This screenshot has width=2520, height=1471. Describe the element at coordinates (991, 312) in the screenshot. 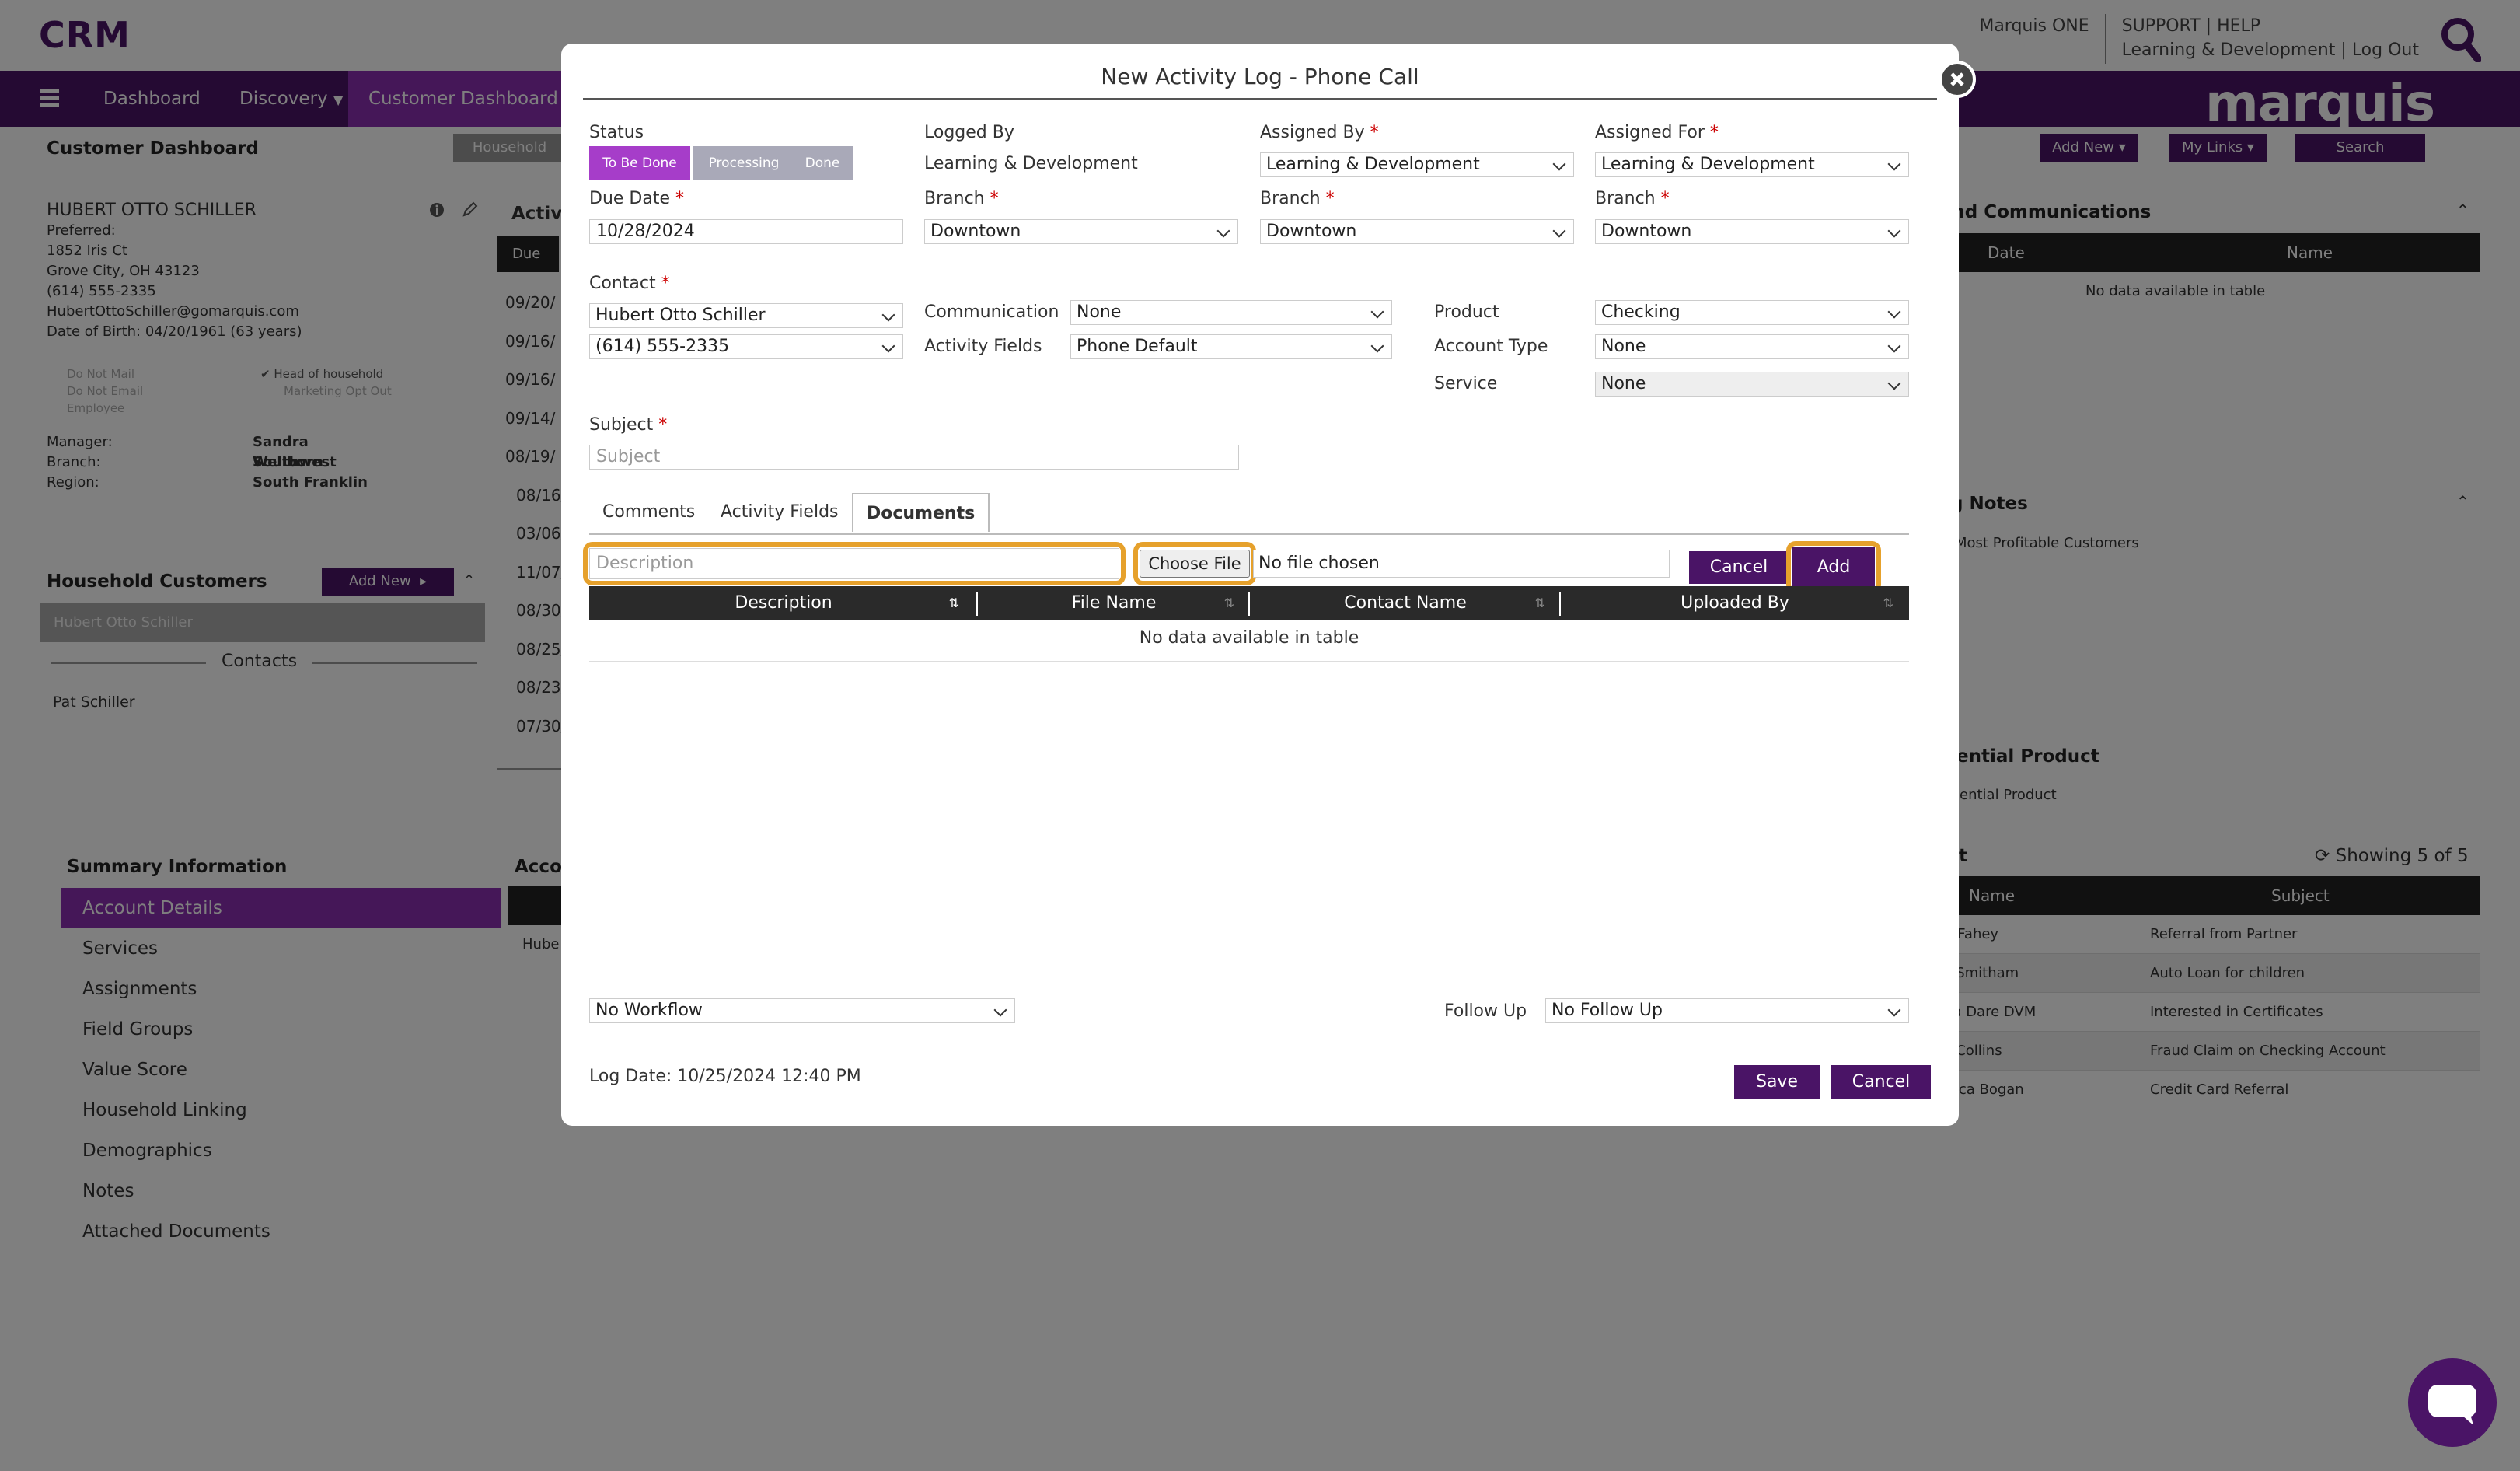

I see `communication-label: Communication` at that location.